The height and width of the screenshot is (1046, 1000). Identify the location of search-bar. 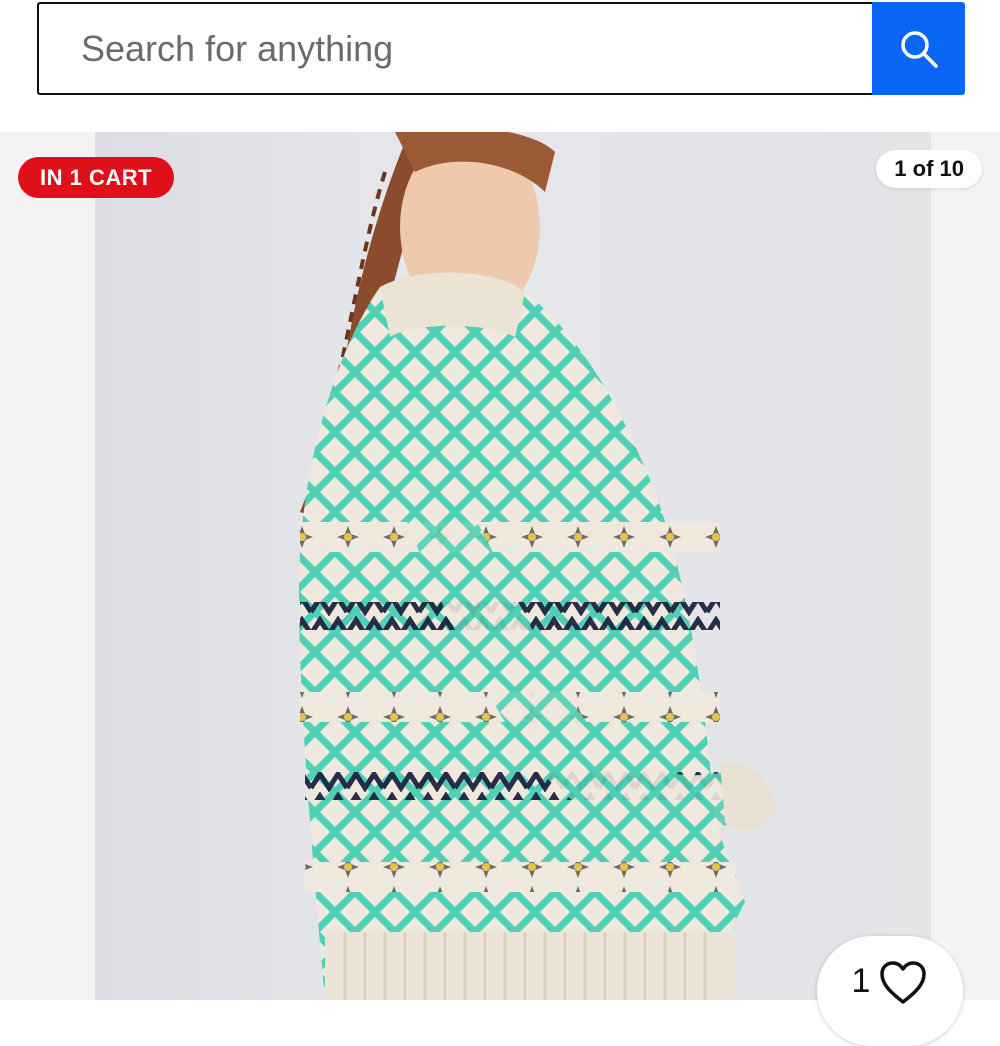
(501, 48).